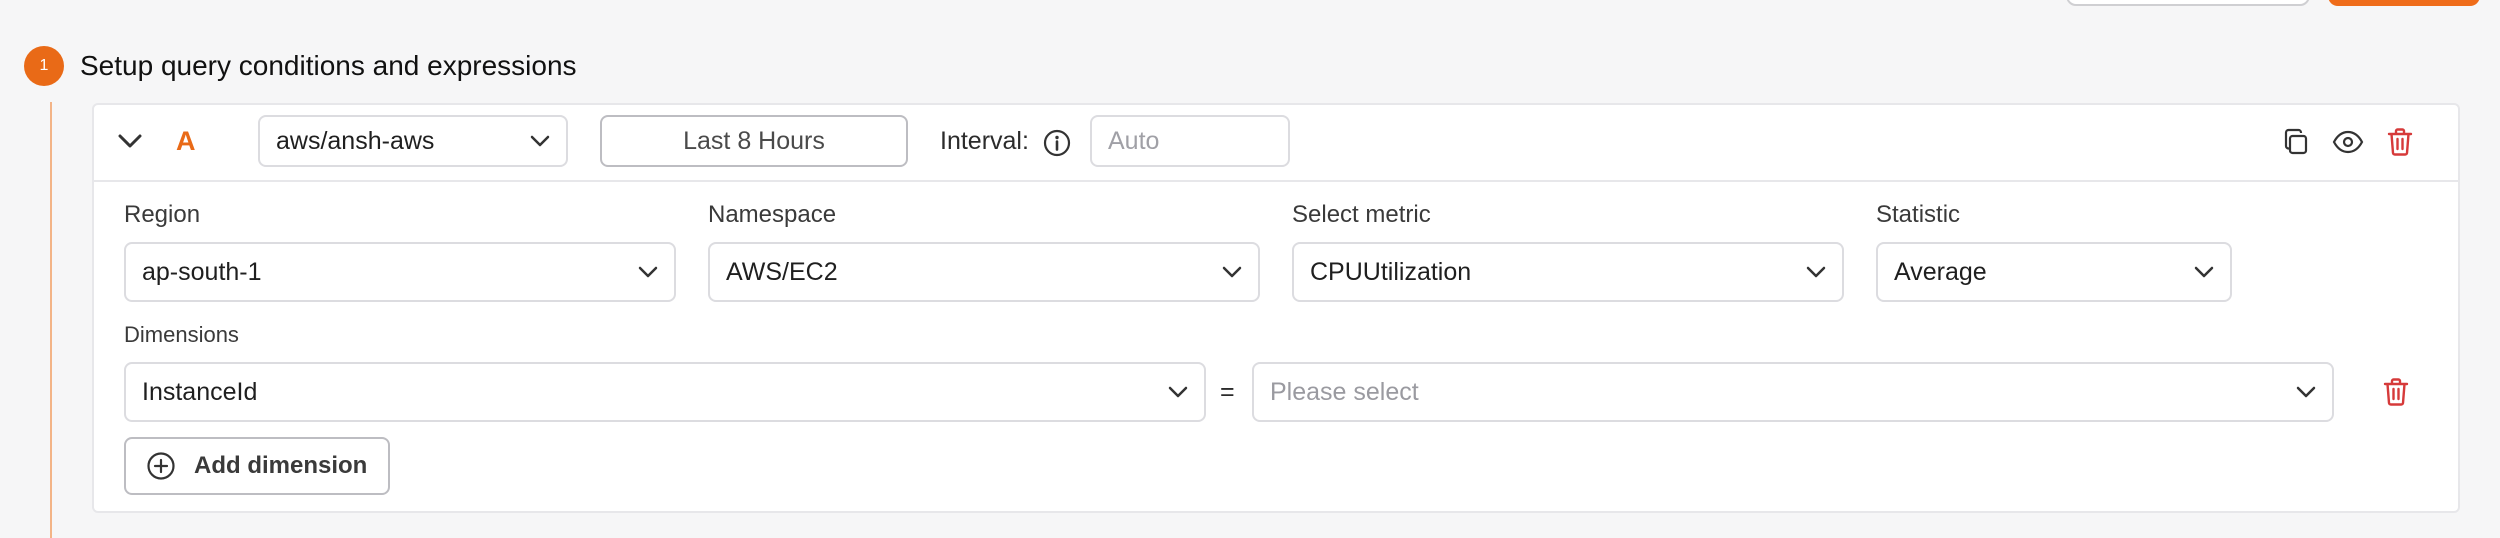 Image resolution: width=2500 pixels, height=538 pixels. Describe the element at coordinates (984, 141) in the screenshot. I see `interval-label: Interval:` at that location.